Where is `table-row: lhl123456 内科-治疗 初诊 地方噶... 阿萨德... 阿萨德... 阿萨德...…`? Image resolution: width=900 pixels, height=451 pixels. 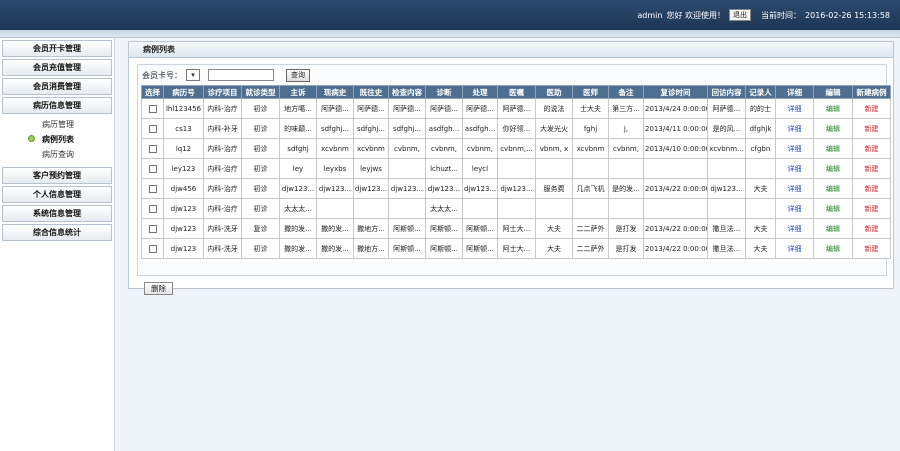
table-row: lhl123456 内科-治疗 初诊 地方噶... 阿萨德... 阿萨德... 阿萨德...… is located at coordinates (516, 108).